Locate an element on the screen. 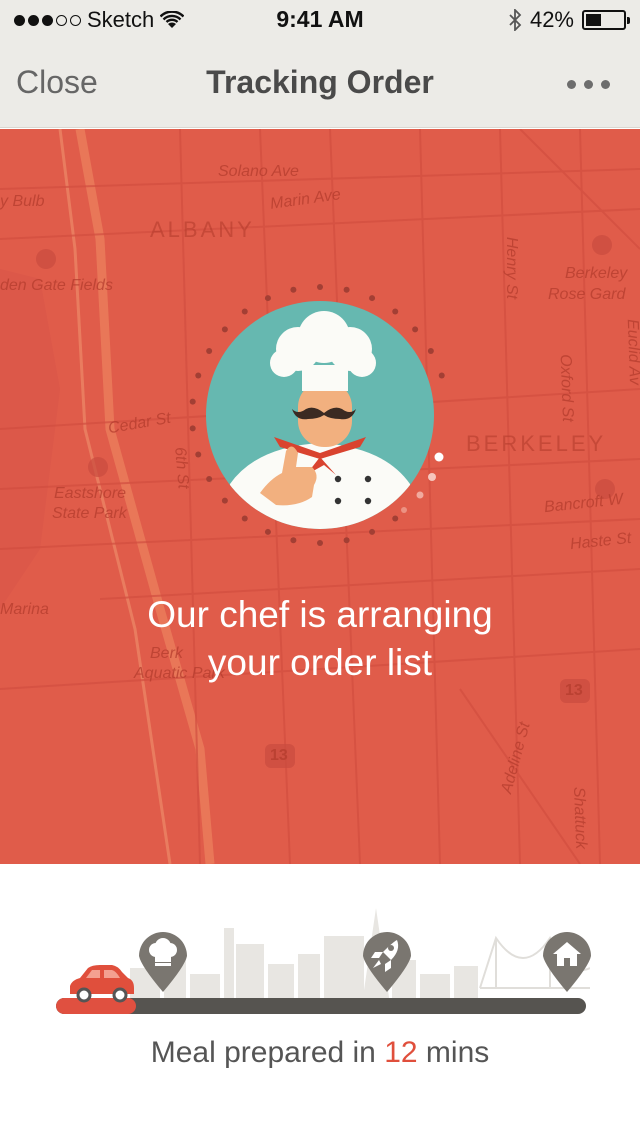  map-label: Solano Ave is located at coordinates (258, 171).